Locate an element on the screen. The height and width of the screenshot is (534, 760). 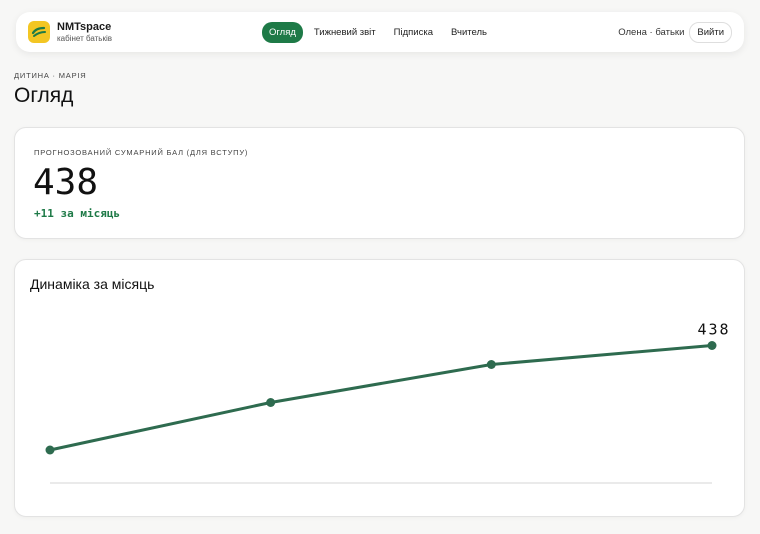
user-name: Олена · батьки is located at coordinates (651, 32).